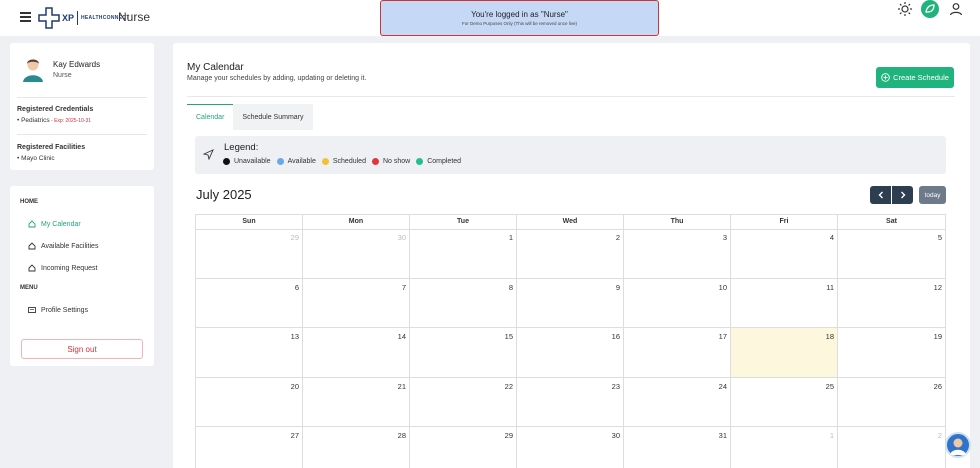 The width and height of the screenshot is (980, 468). I want to click on calendar-nav: today, so click(908, 195).